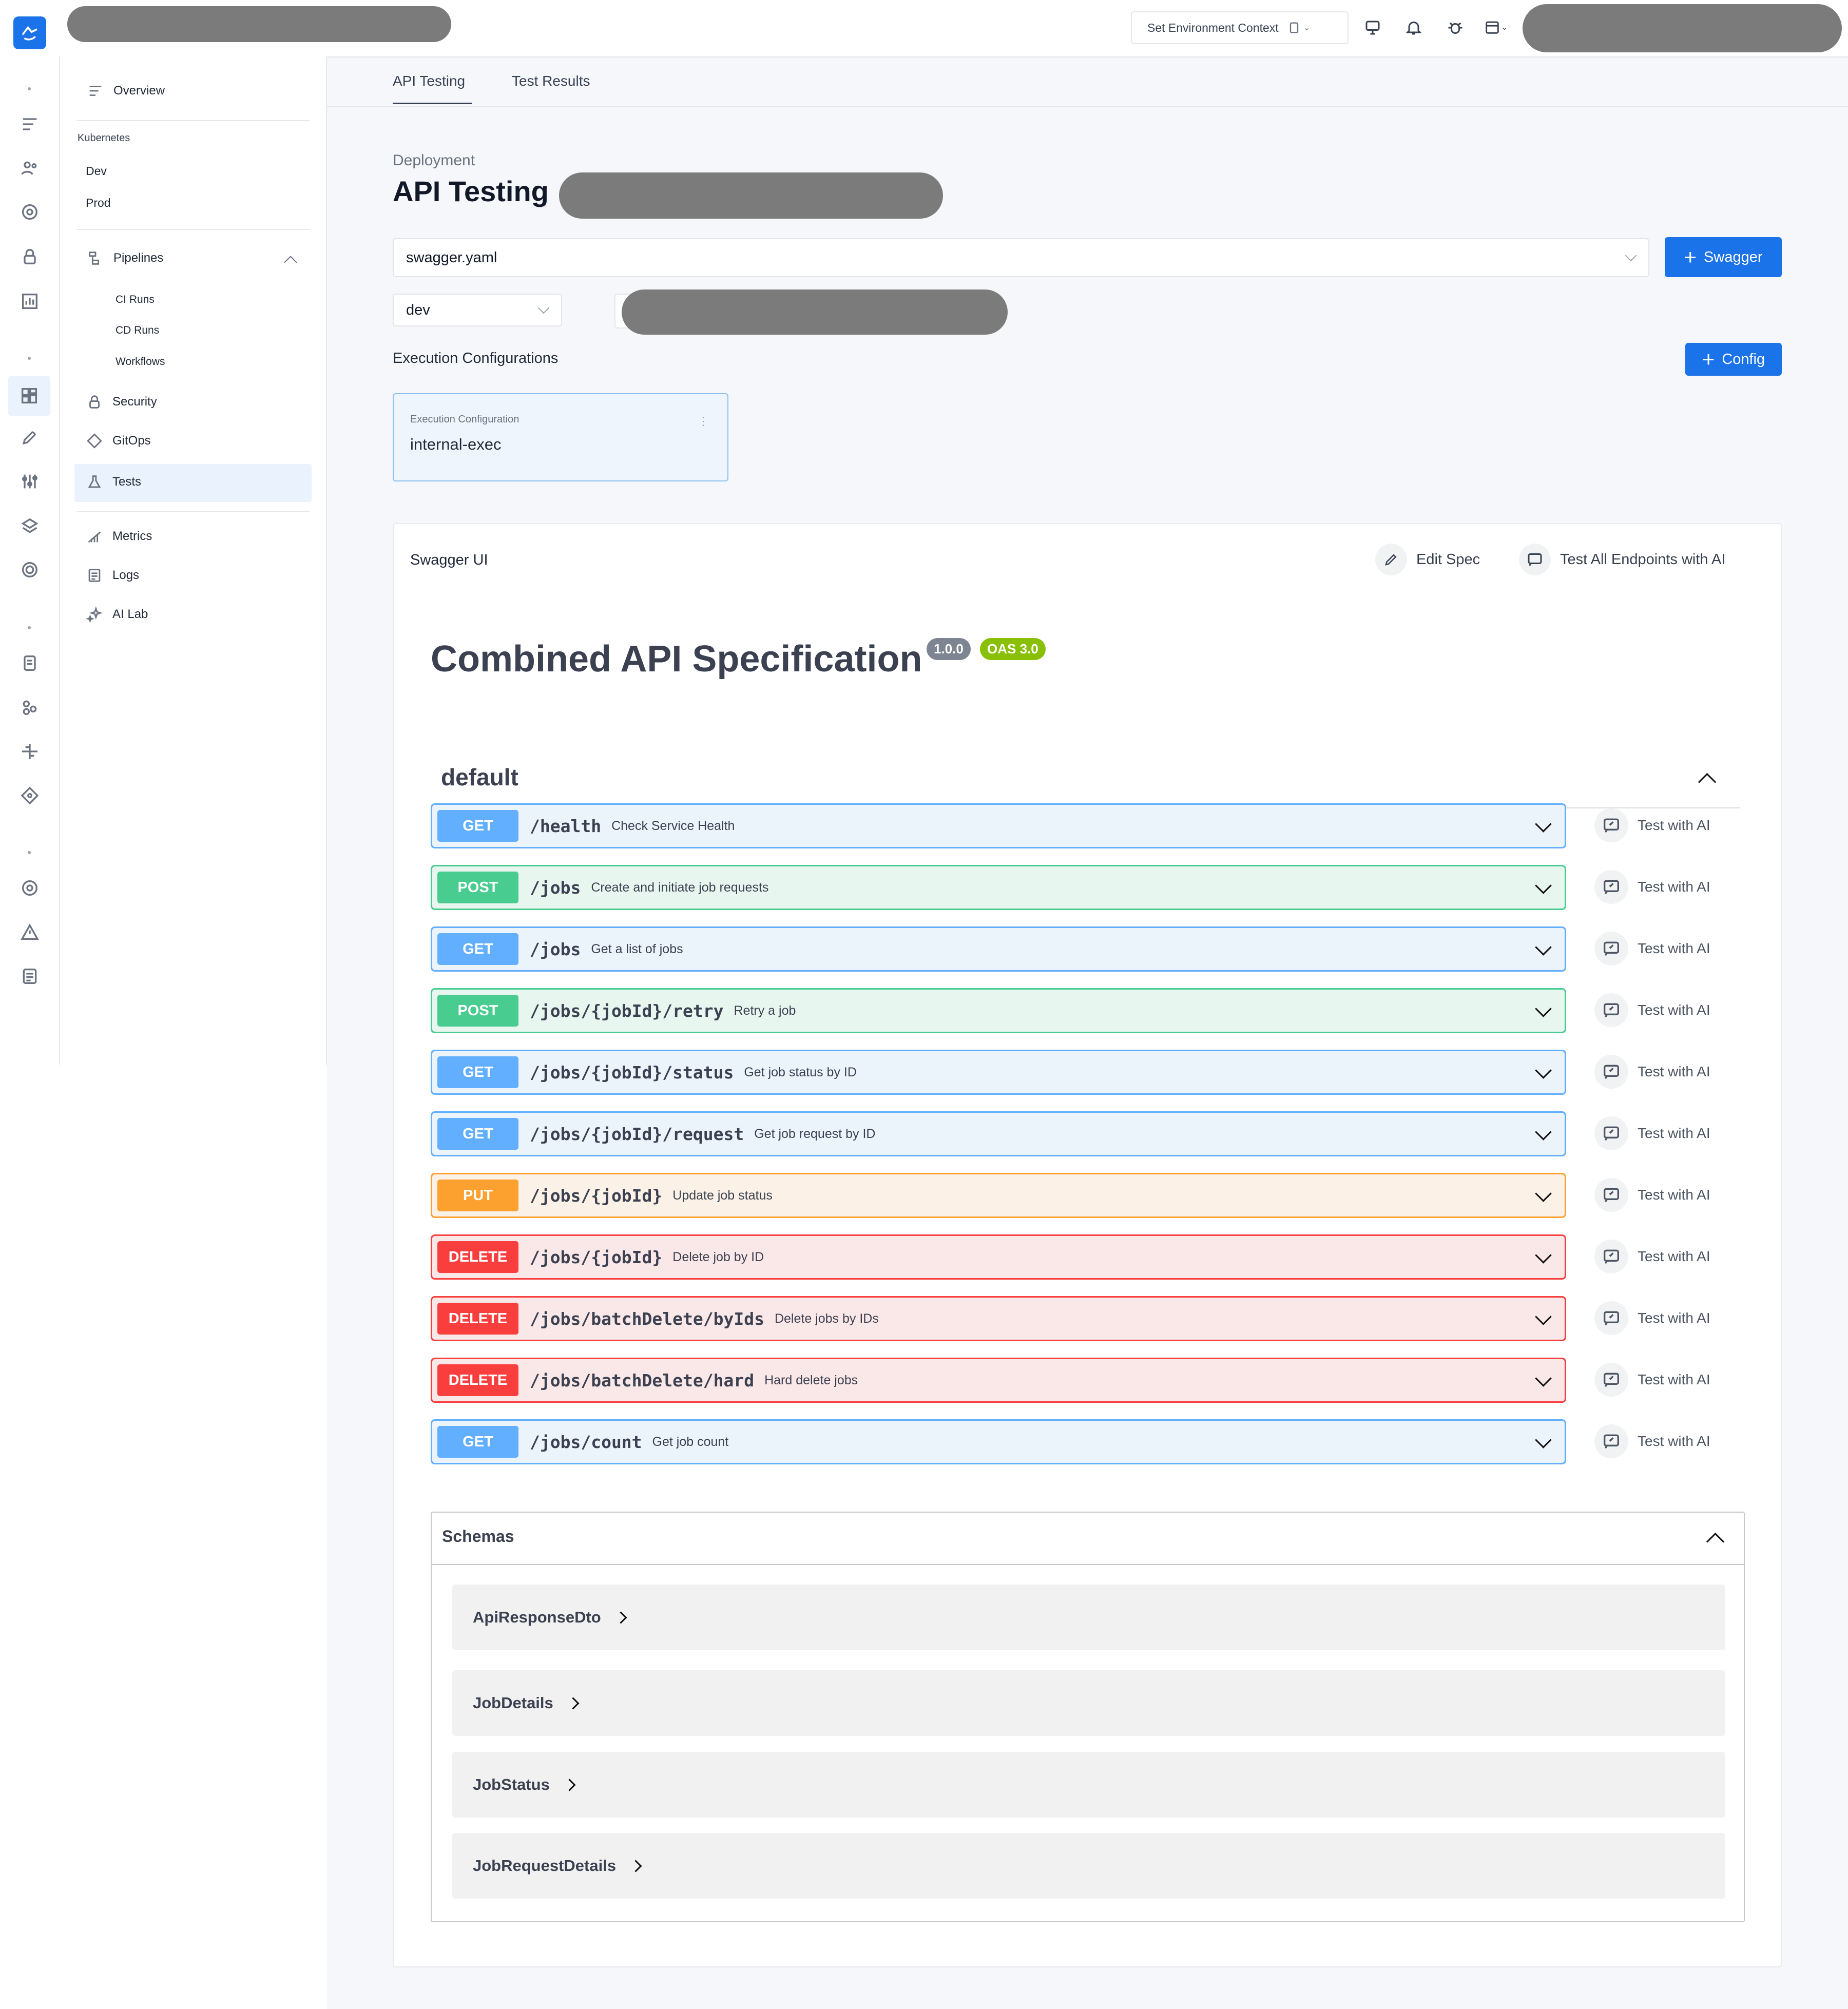 This screenshot has height=2009, width=1848. What do you see at coordinates (29, 569) in the screenshot?
I see `radar-icon` at bounding box center [29, 569].